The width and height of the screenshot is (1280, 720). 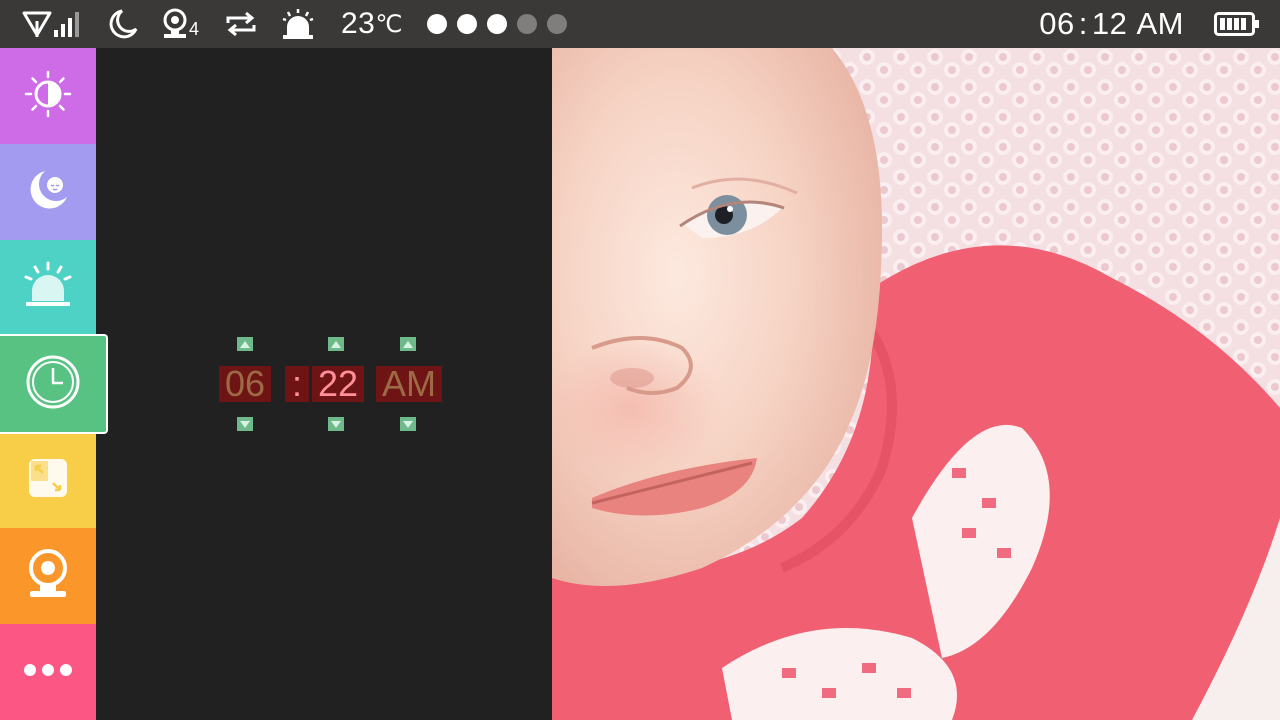 I want to click on sidebar-item-clock, so click(x=54, y=384).